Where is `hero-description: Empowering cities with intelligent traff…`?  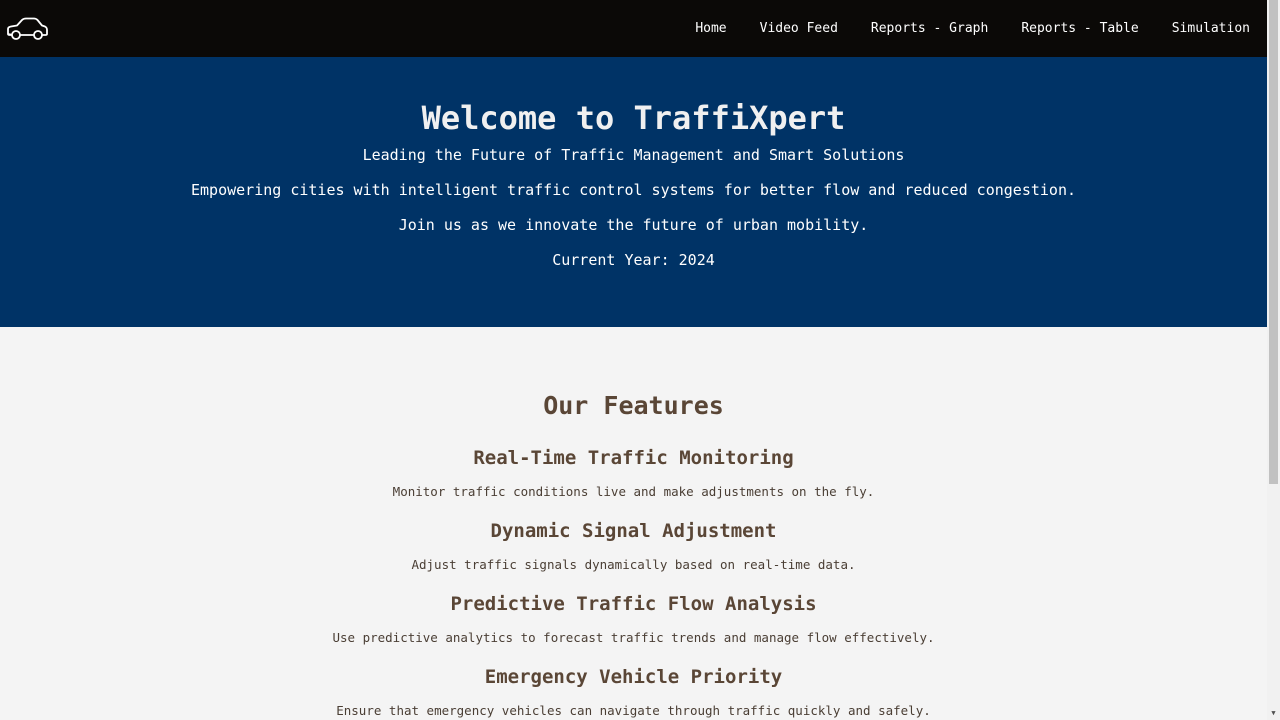
hero-description: Empowering cities with intelligent traff… is located at coordinates (633, 190).